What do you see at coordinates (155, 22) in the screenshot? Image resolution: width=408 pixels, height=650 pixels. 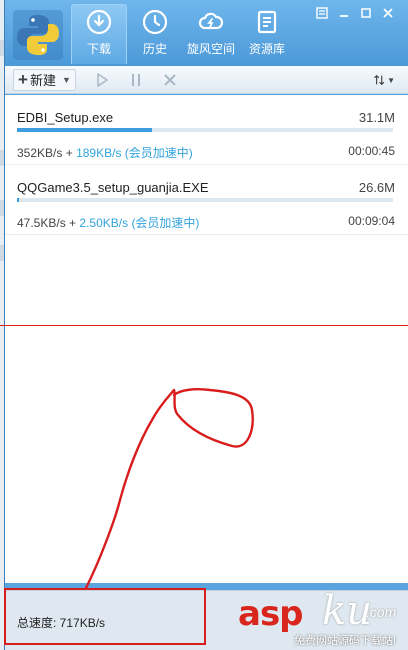 I see `history-icon` at bounding box center [155, 22].